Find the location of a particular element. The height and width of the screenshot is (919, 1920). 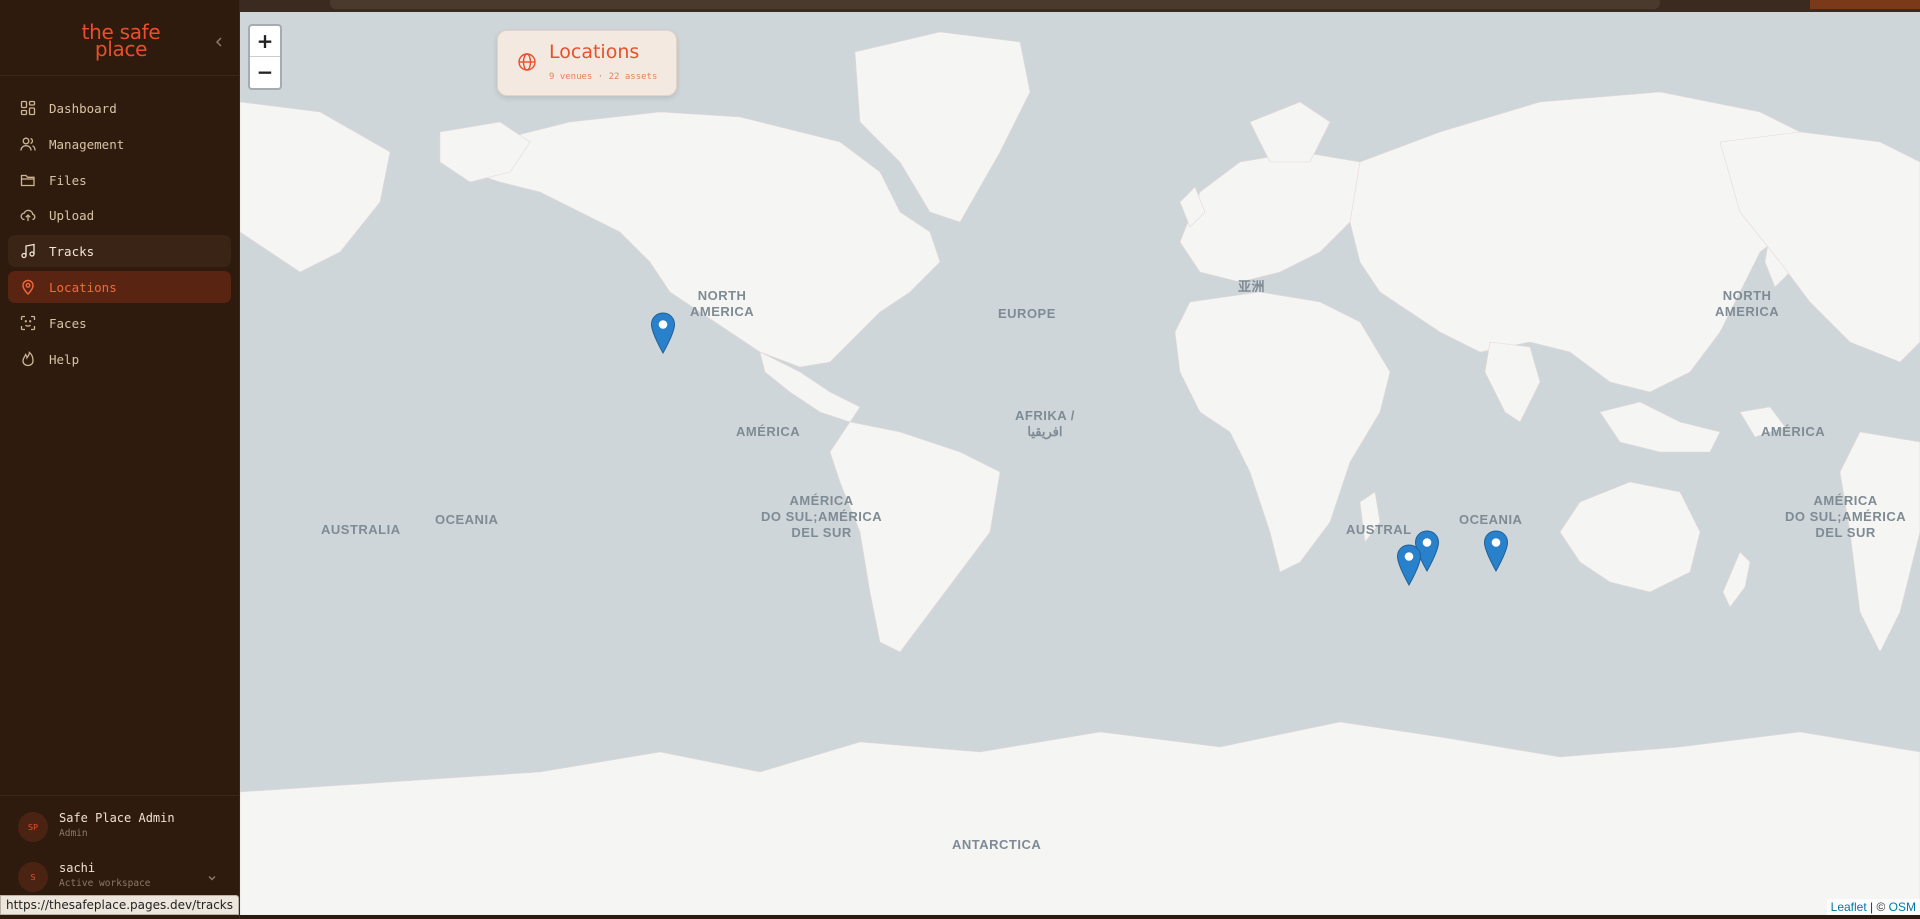

map-label-text: AUSTRAL is located at coordinates (1379, 529).